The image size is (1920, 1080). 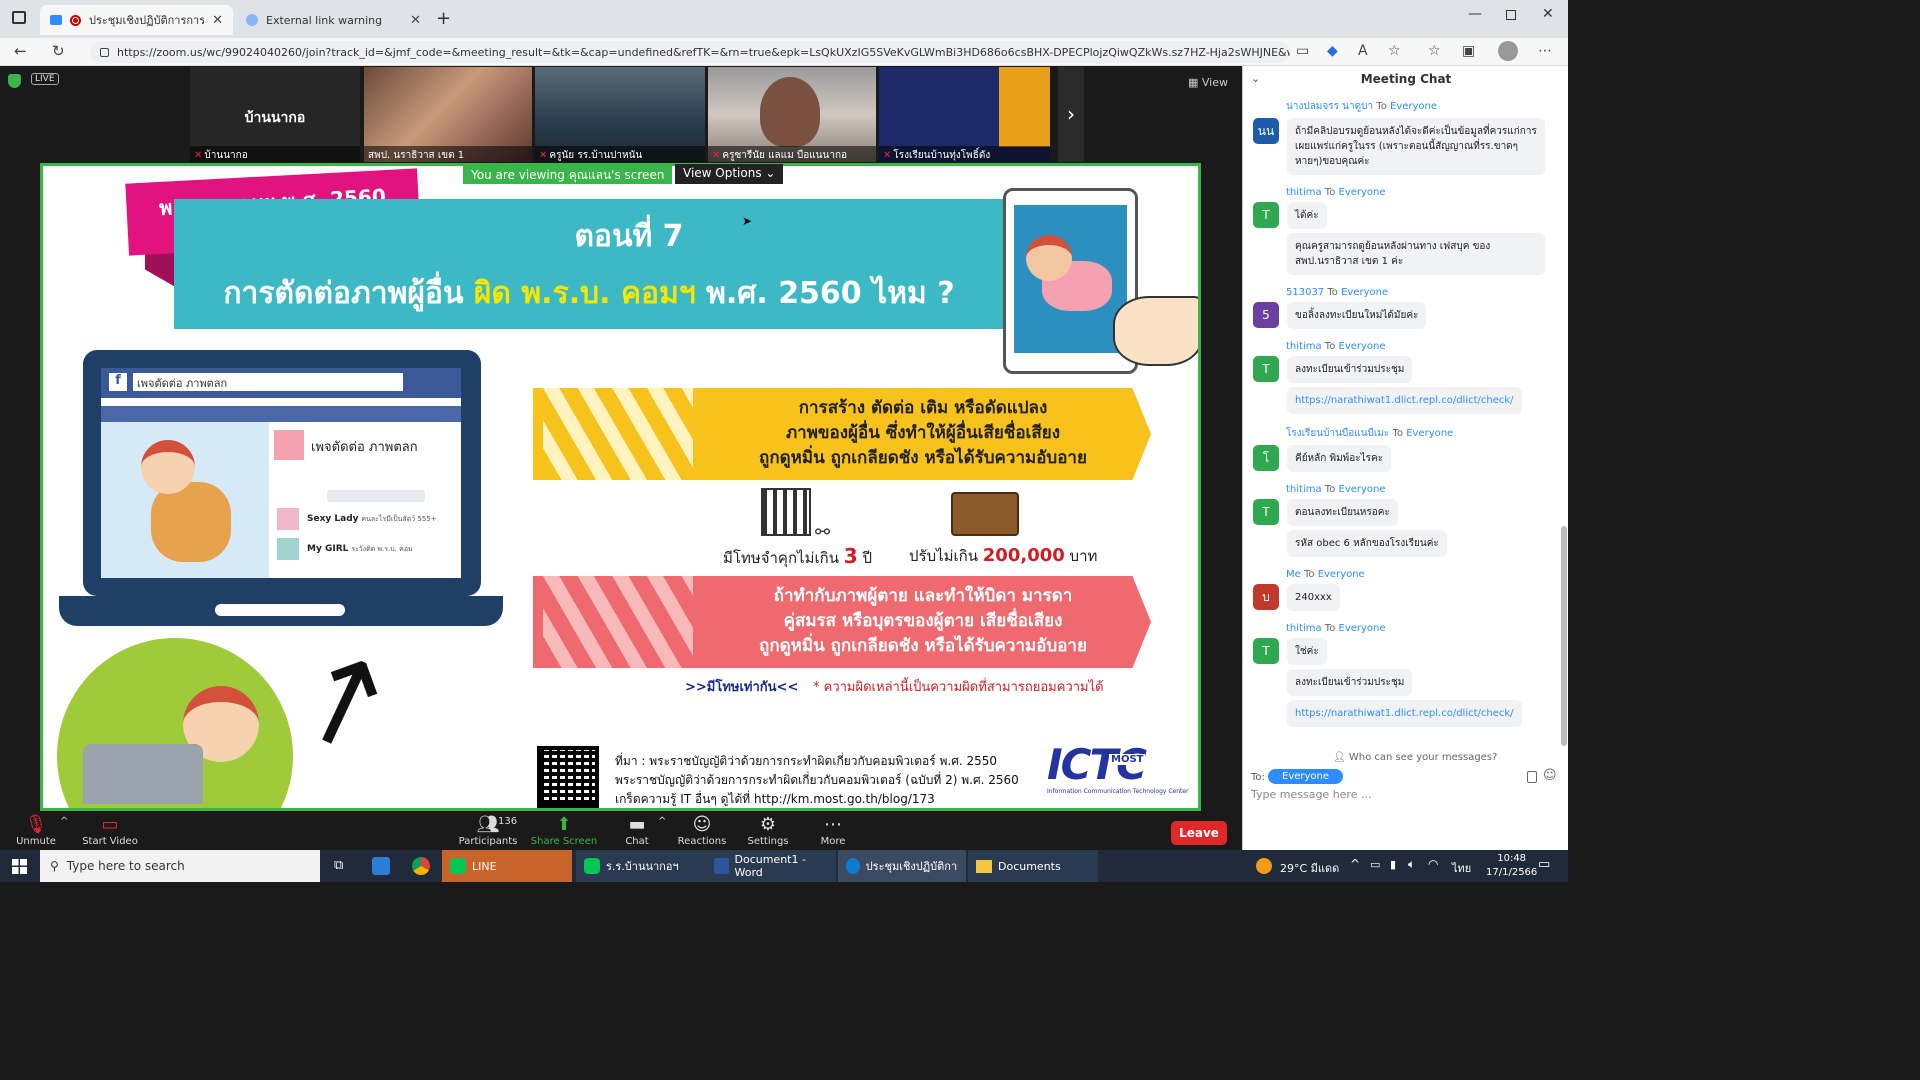 I want to click on more-button: ⋯ More, so click(x=833, y=830).